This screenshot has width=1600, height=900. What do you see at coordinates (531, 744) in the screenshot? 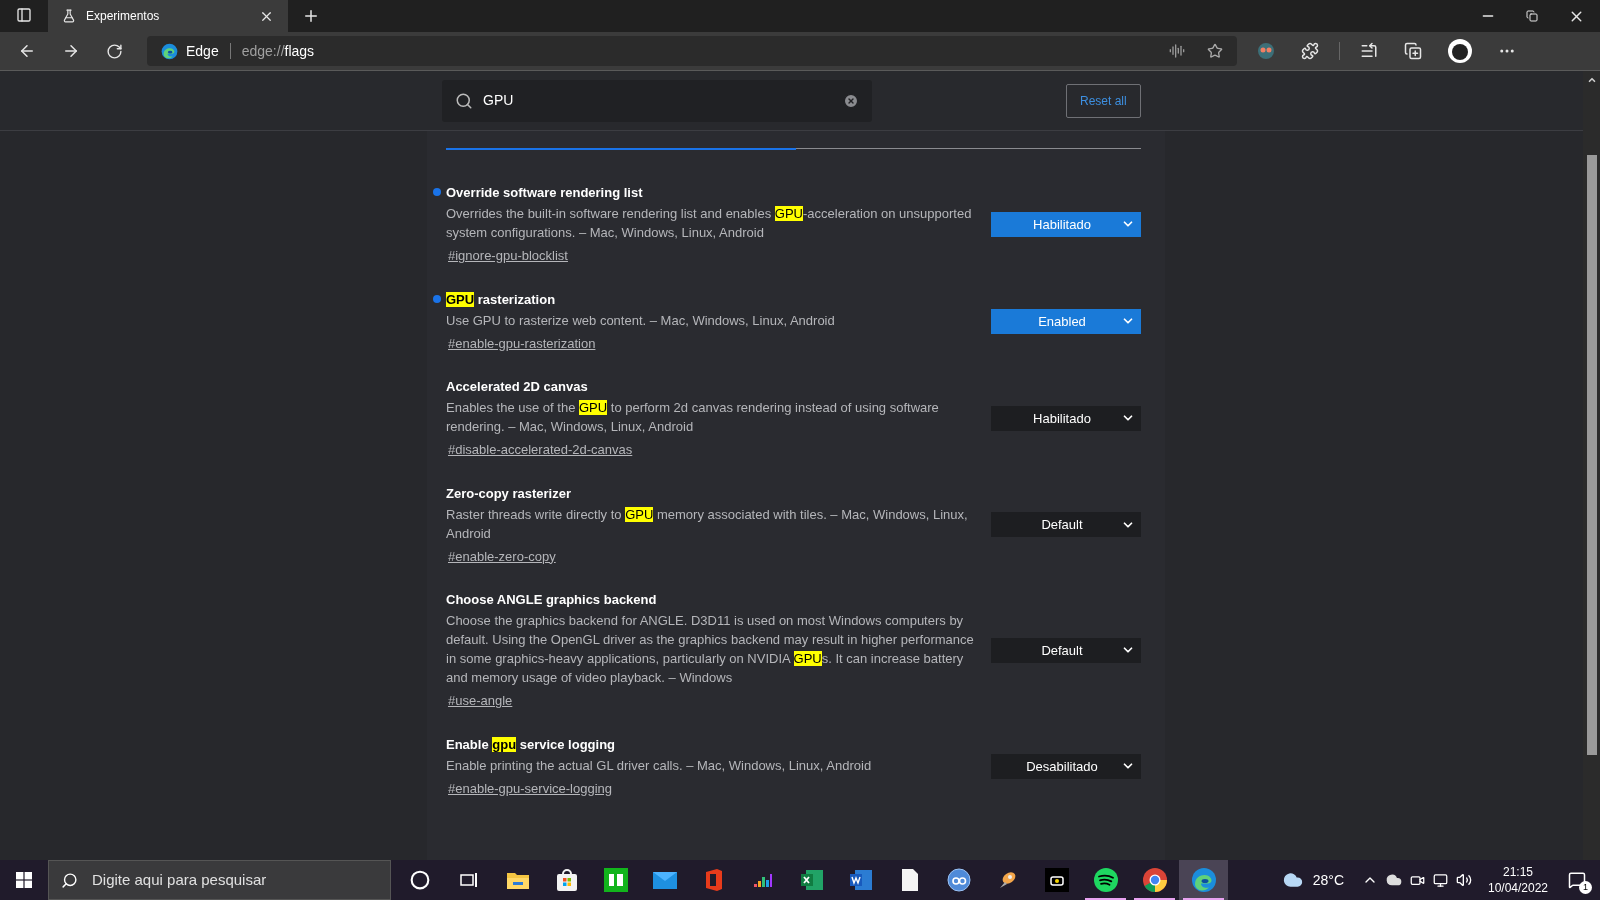
I see `flag-title: Enable gpu service logging` at bounding box center [531, 744].